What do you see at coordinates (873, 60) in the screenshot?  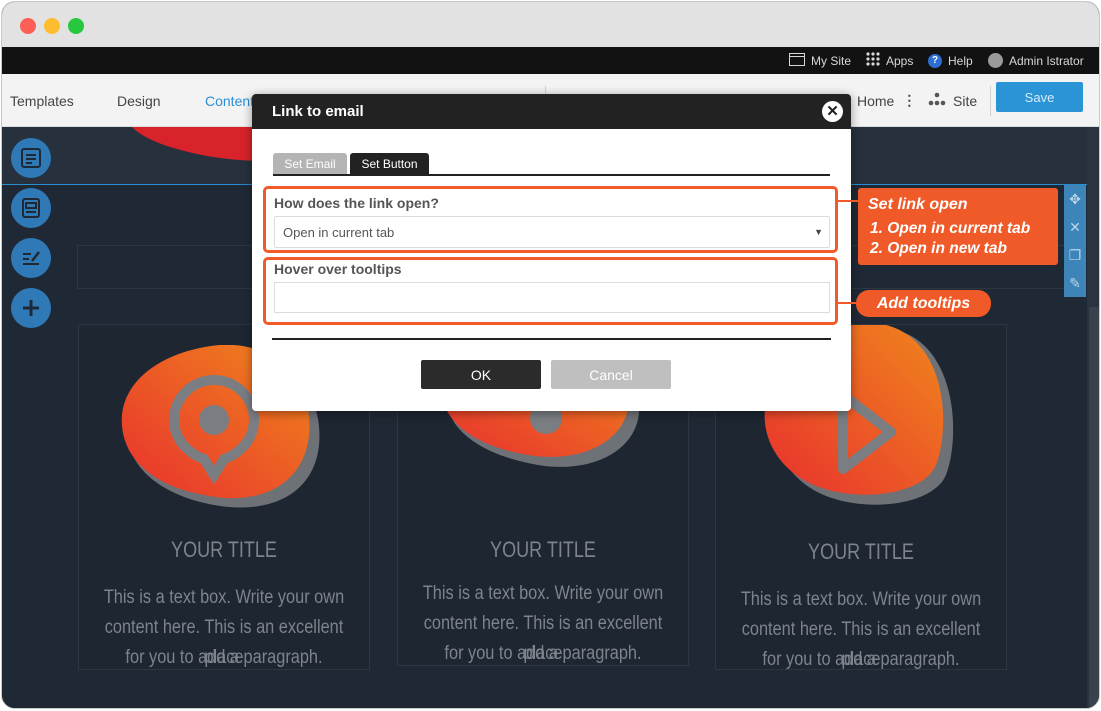 I see `apps-grid-icon` at bounding box center [873, 60].